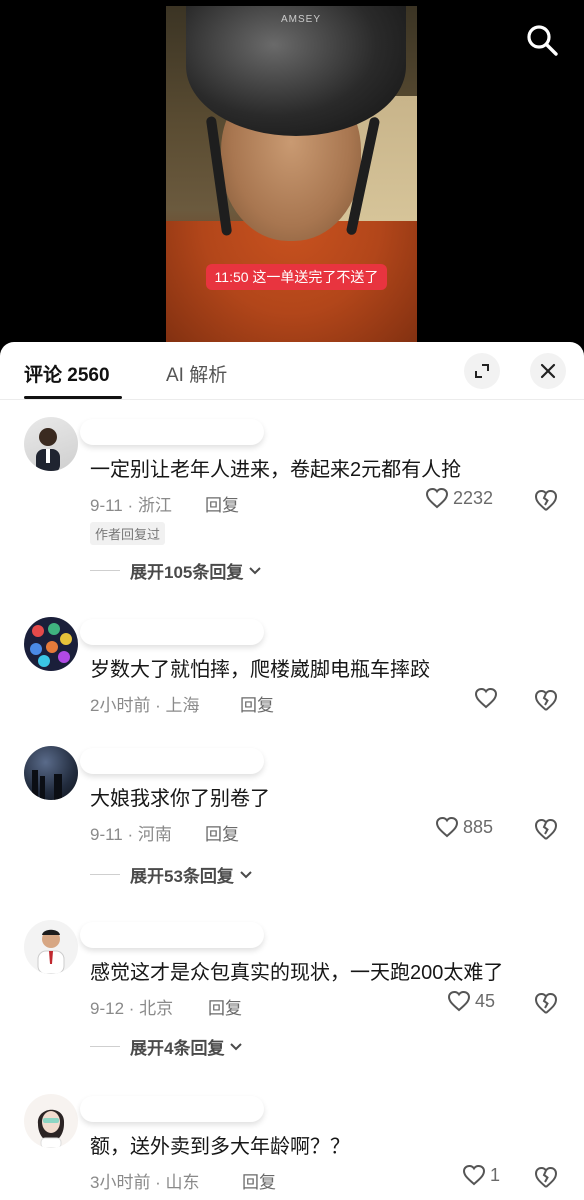 Image resolution: width=584 pixels, height=1200 pixels. I want to click on expand-icon, so click(482, 371).